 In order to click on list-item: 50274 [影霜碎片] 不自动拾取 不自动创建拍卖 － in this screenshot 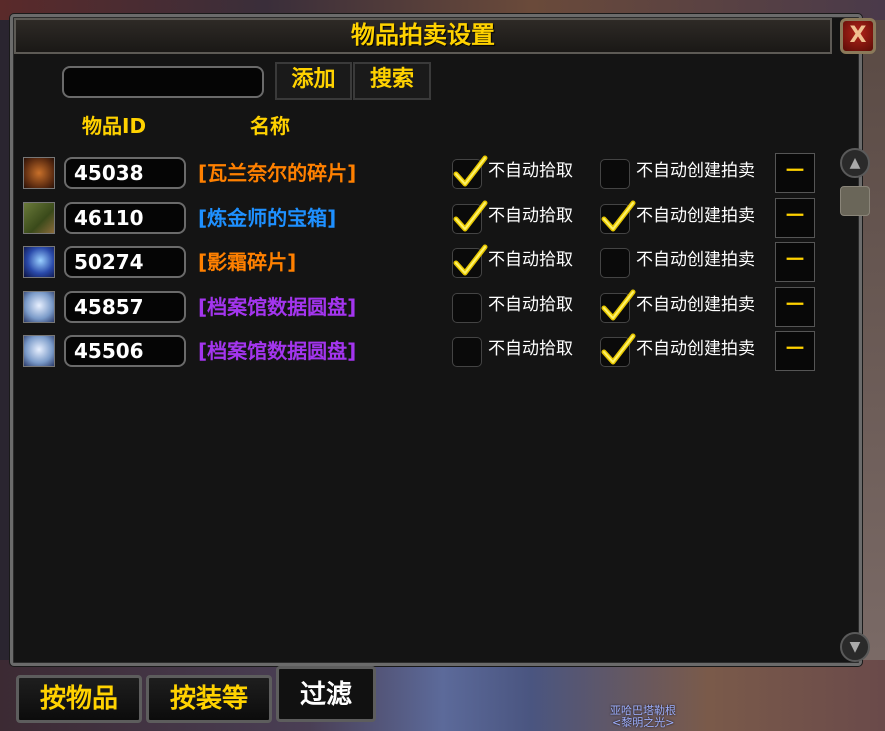, I will do `click(442, 263)`.